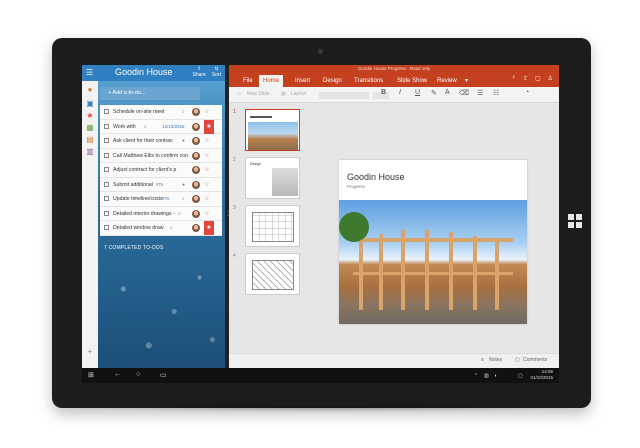 The image size is (640, 448). I want to click on avatar: ●, so click(90, 89).